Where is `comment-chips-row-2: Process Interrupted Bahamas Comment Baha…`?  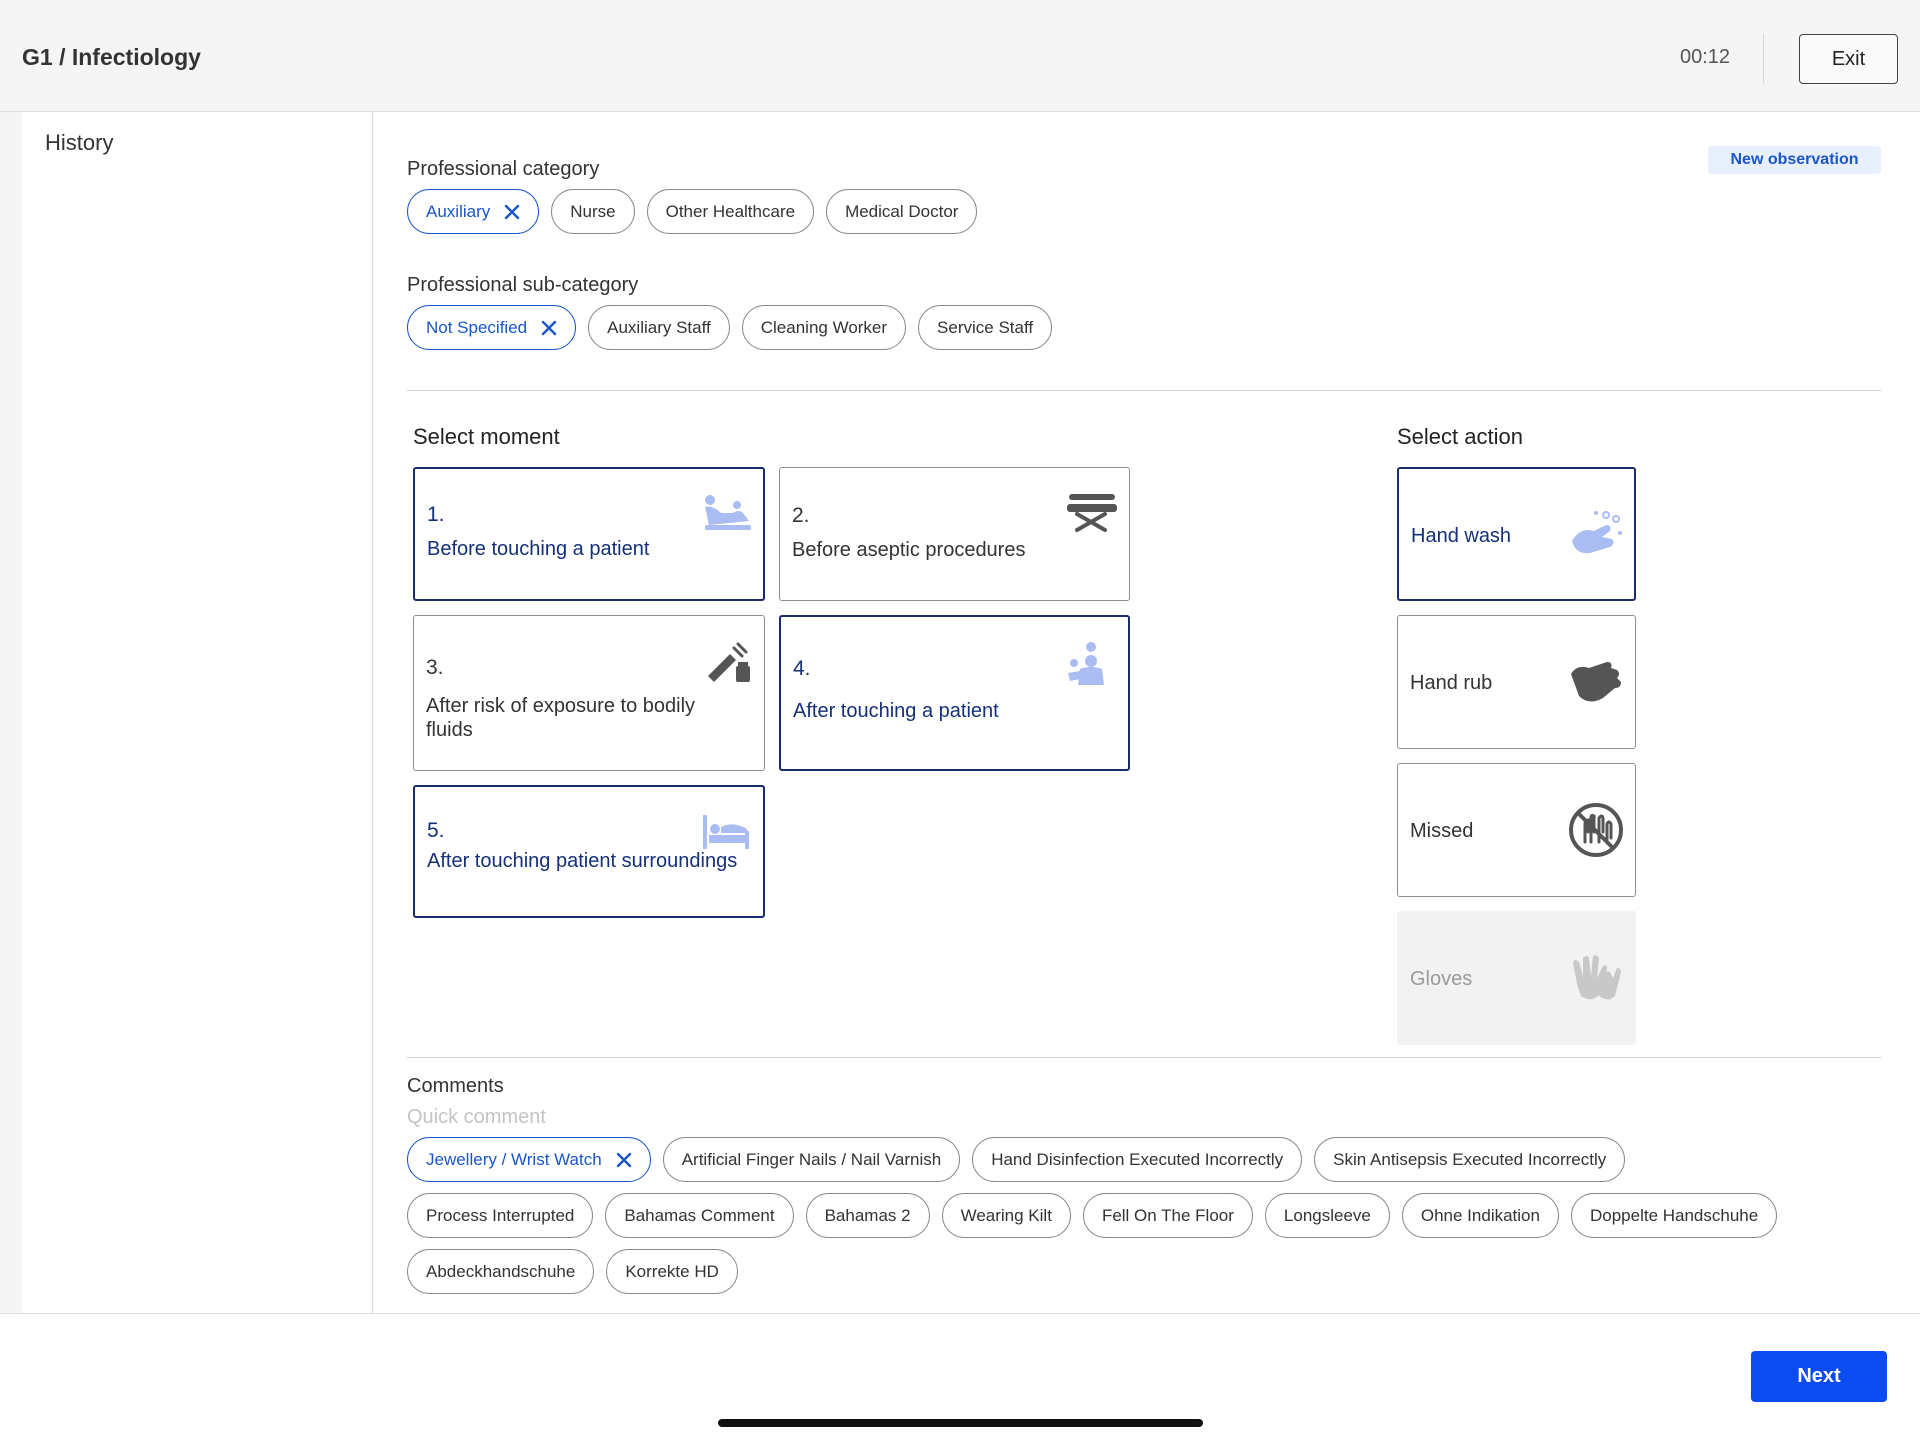
comment-chips-row-2: Process Interrupted Bahamas Comment Baha… is located at coordinates (1092, 1215).